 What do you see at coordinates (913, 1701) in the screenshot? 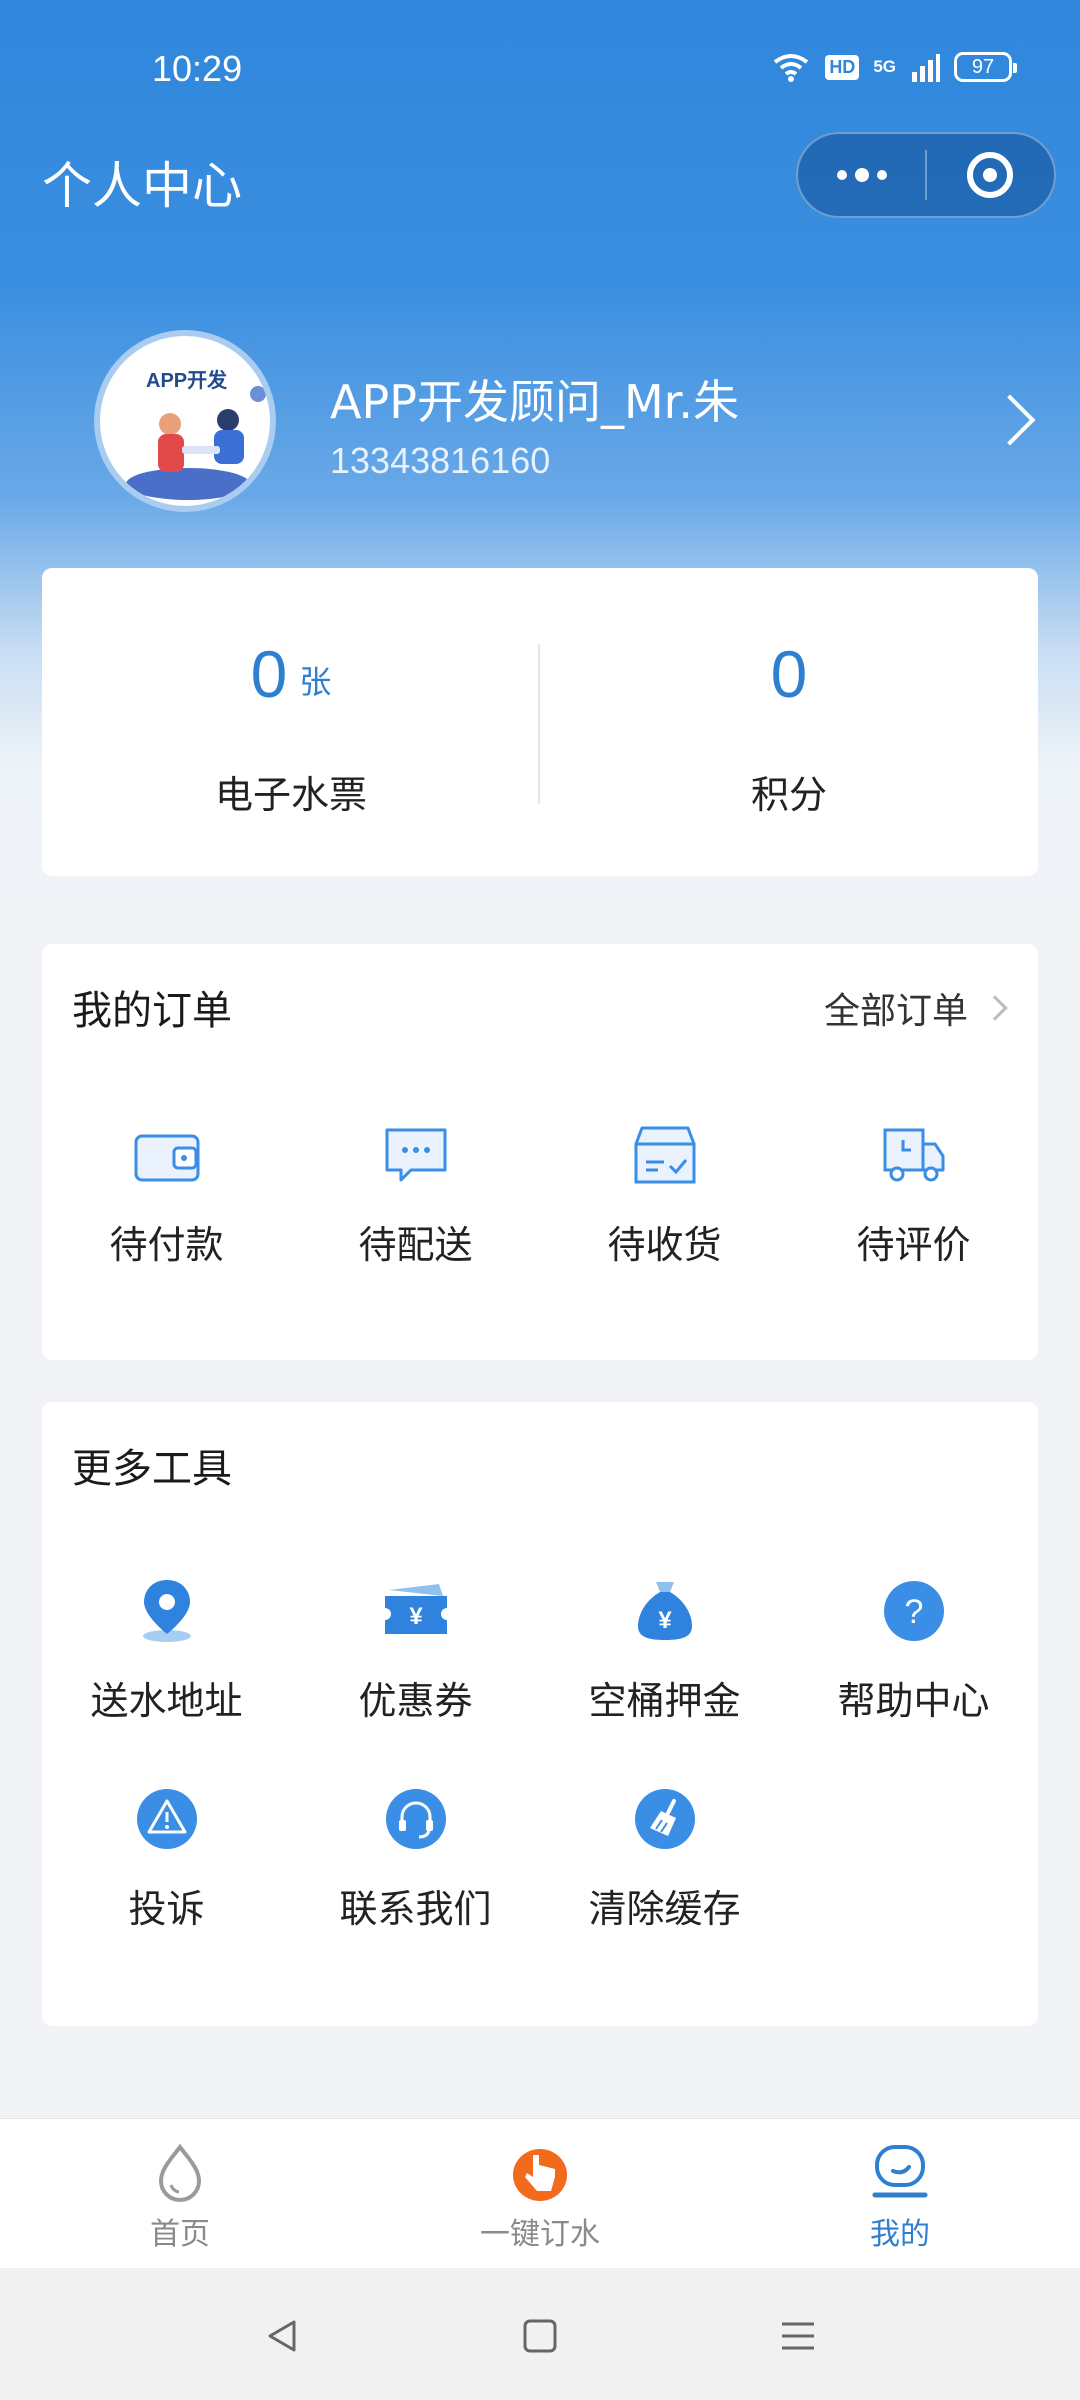
I see `tool-label: 帮助中心` at bounding box center [913, 1701].